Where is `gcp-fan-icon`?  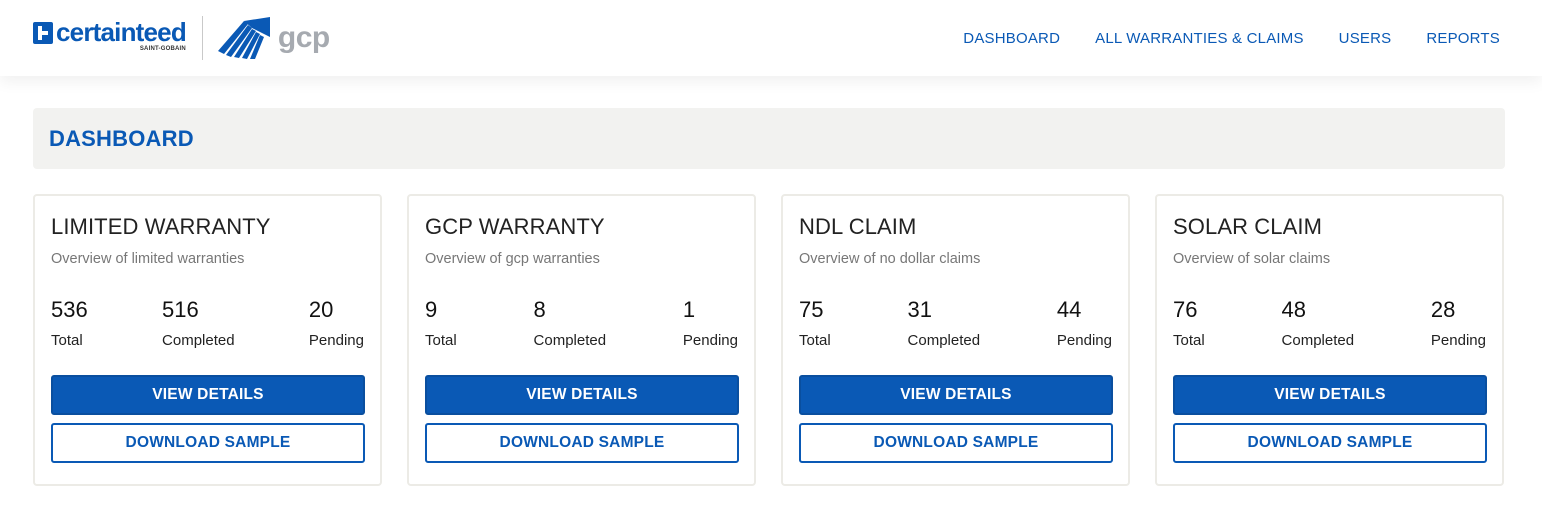
gcp-fan-icon is located at coordinates (243, 38).